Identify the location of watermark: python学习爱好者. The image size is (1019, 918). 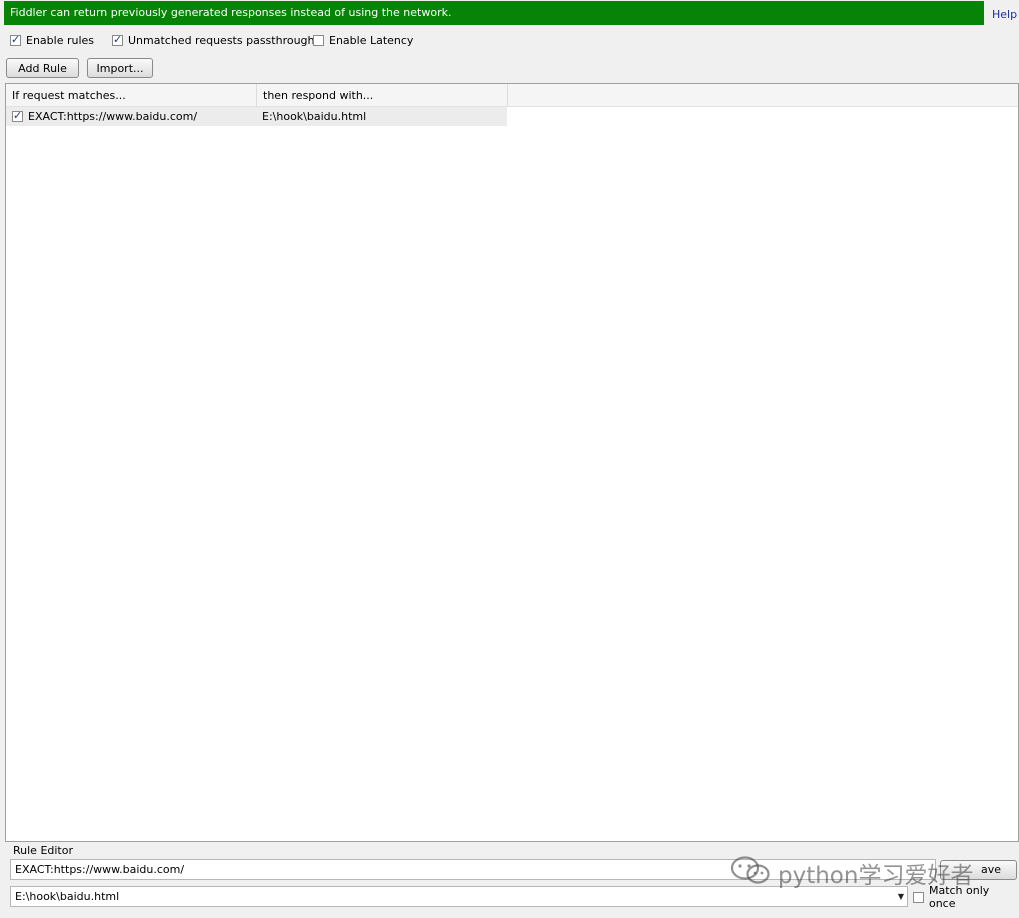
(852, 873).